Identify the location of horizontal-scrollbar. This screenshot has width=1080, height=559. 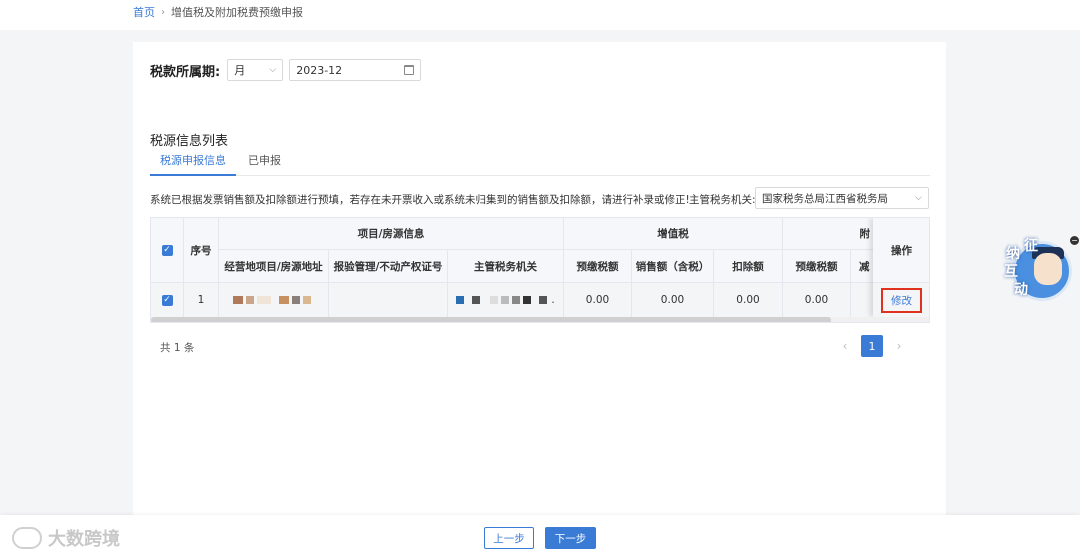
(540, 319).